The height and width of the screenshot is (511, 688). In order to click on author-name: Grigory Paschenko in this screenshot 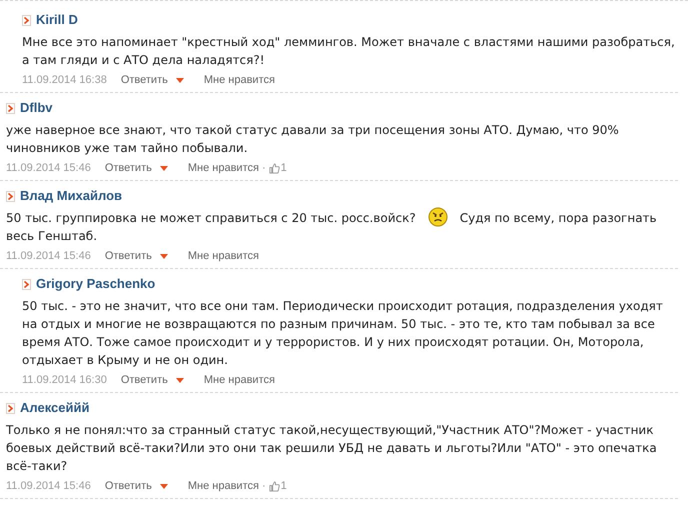, I will do `click(96, 284)`.